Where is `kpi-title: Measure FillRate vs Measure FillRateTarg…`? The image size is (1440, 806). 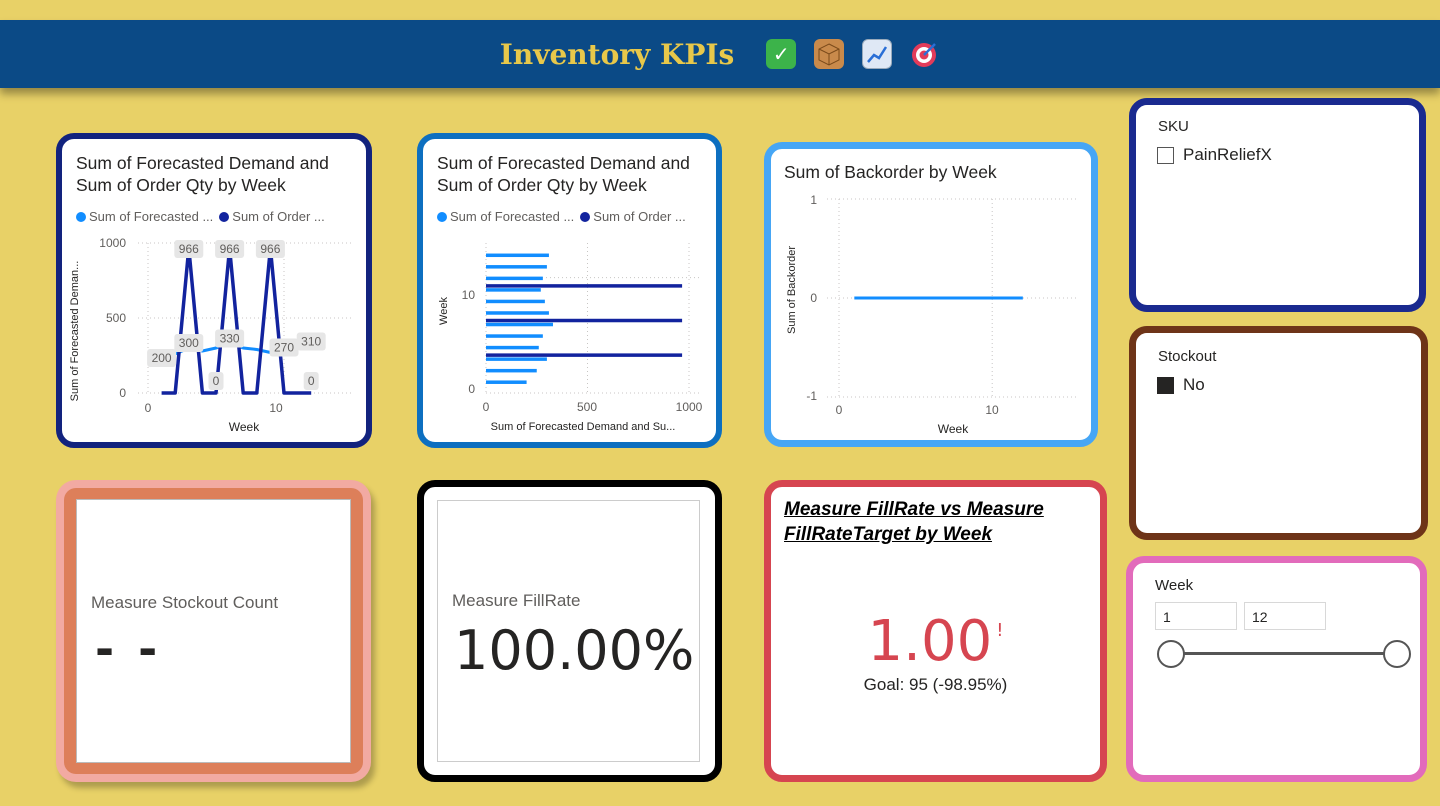 kpi-title: Measure FillRate vs Measure FillRateTarg… is located at coordinates (914, 522).